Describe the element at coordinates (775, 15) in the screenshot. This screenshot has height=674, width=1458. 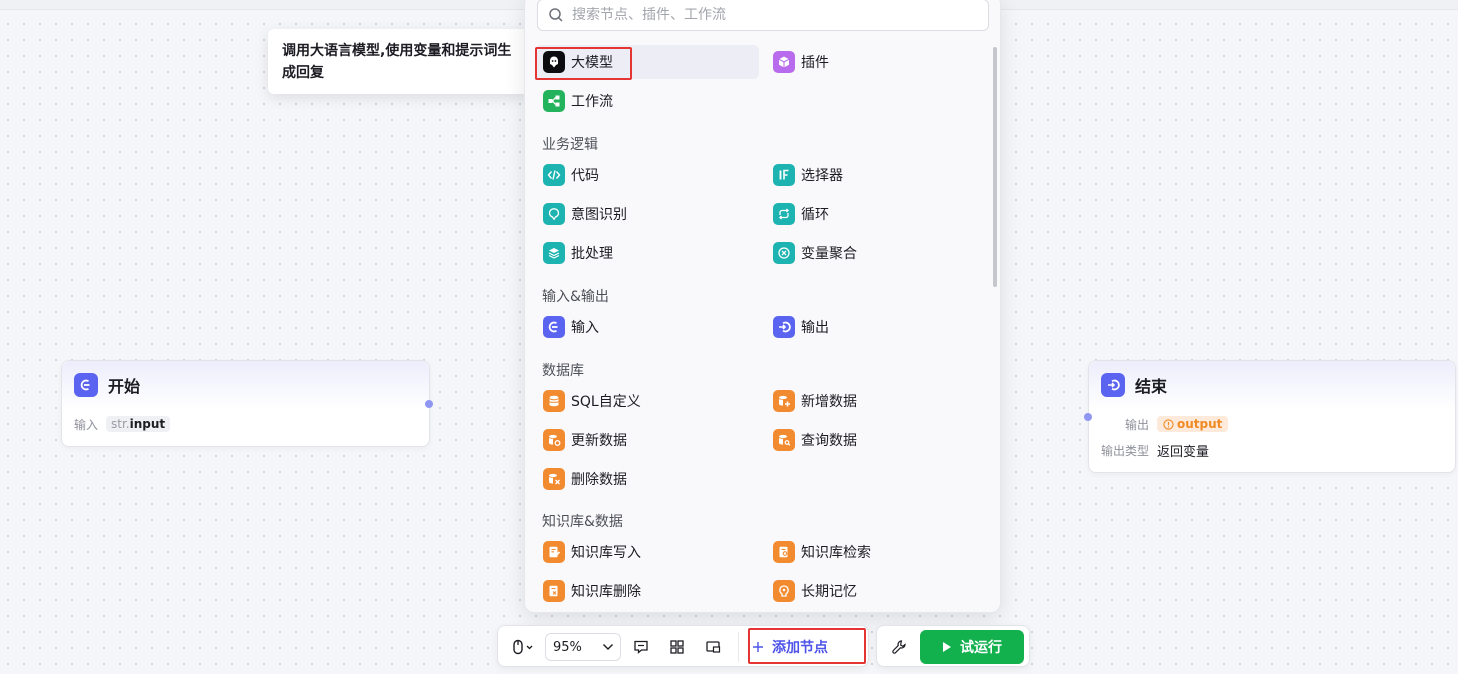
I see `node-search-input` at that location.